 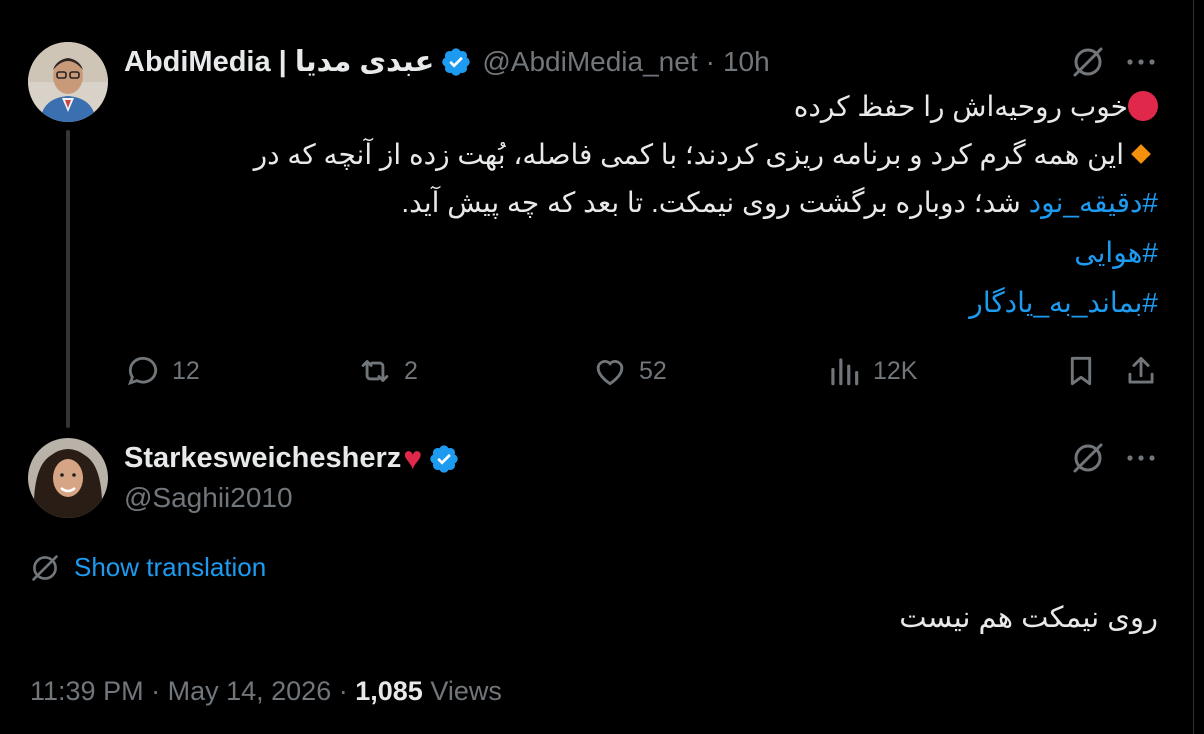 I want to click on handle: @AbdiMedia_net, so click(x=589, y=62).